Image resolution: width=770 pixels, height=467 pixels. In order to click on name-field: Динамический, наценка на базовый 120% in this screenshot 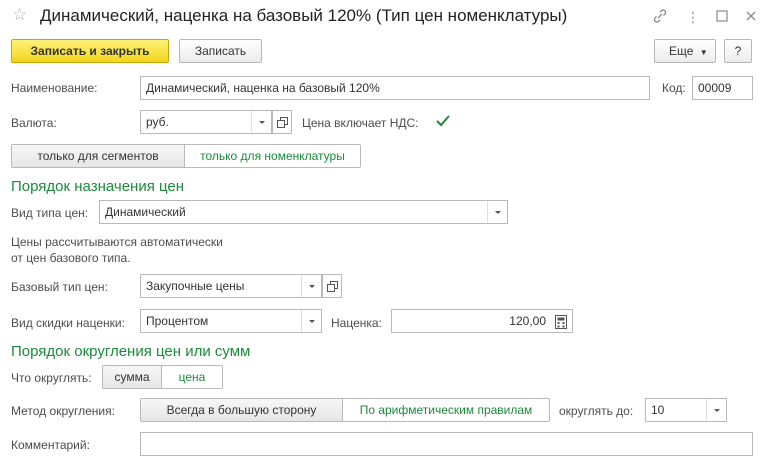, I will do `click(395, 88)`.